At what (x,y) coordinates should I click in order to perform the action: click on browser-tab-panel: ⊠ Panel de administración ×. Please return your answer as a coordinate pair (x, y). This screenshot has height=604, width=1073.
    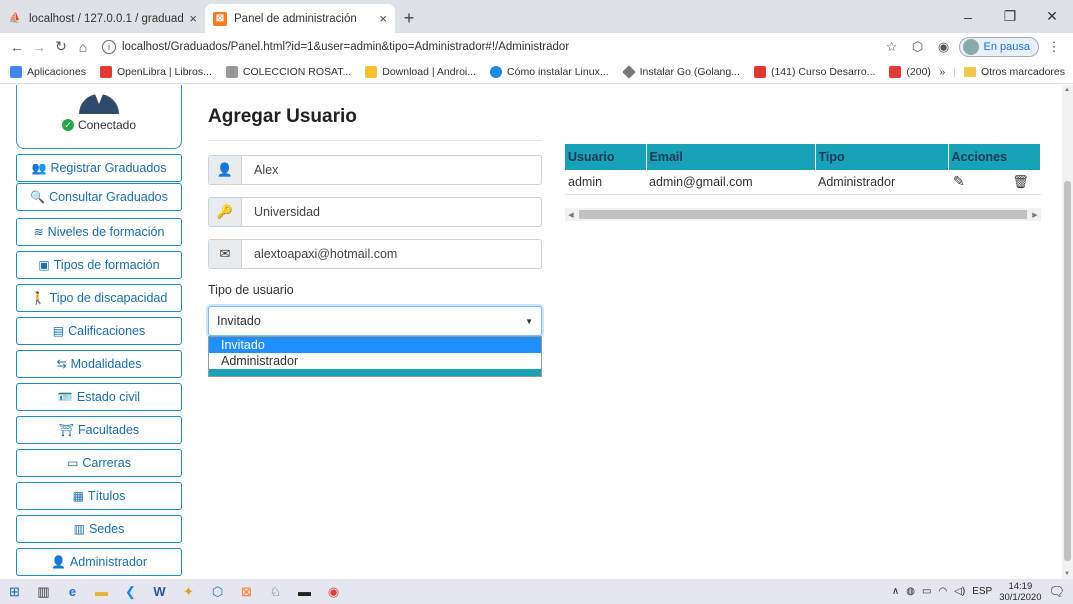
    Looking at the image, I should click on (300, 18).